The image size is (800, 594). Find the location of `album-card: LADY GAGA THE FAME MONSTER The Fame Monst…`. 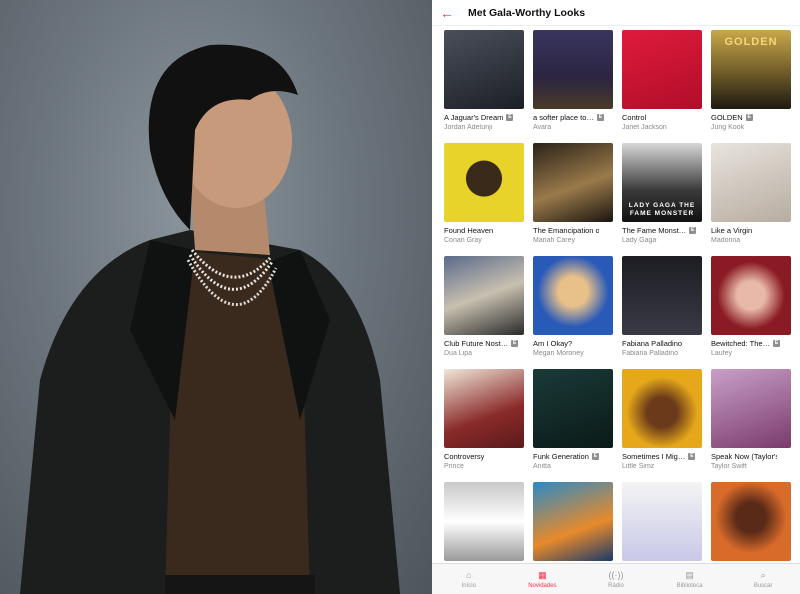

album-card: LADY GAGA THE FAME MONSTER The Fame Monst… is located at coordinates (662, 195).